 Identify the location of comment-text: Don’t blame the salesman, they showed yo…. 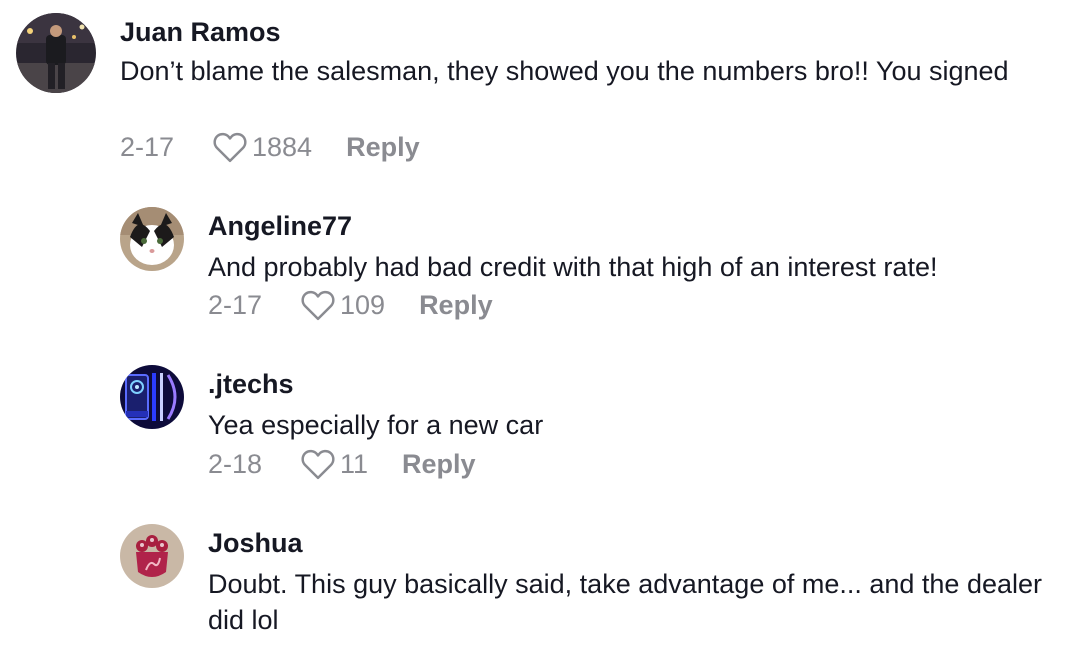
(564, 71).